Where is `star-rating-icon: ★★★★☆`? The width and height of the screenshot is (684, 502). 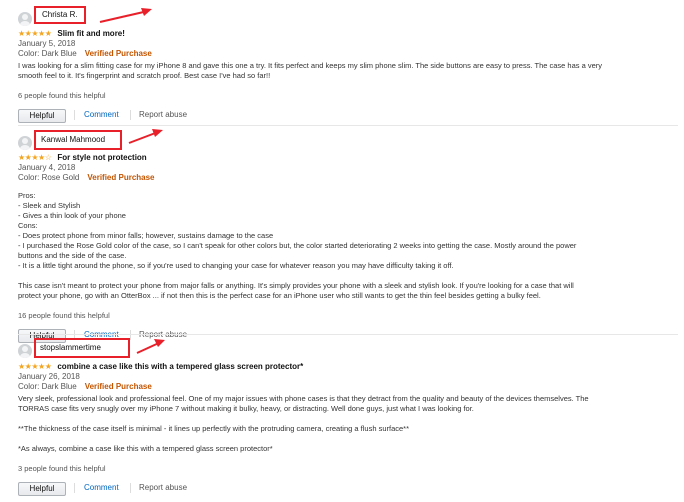
star-rating-icon: ★★★★☆ is located at coordinates (35, 157).